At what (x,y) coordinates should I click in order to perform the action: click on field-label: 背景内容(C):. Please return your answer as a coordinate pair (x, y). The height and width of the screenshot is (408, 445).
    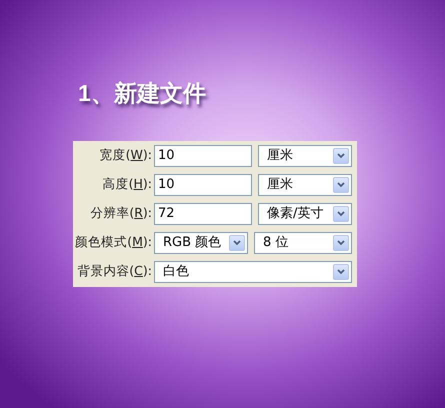
    Looking at the image, I should click on (114, 271).